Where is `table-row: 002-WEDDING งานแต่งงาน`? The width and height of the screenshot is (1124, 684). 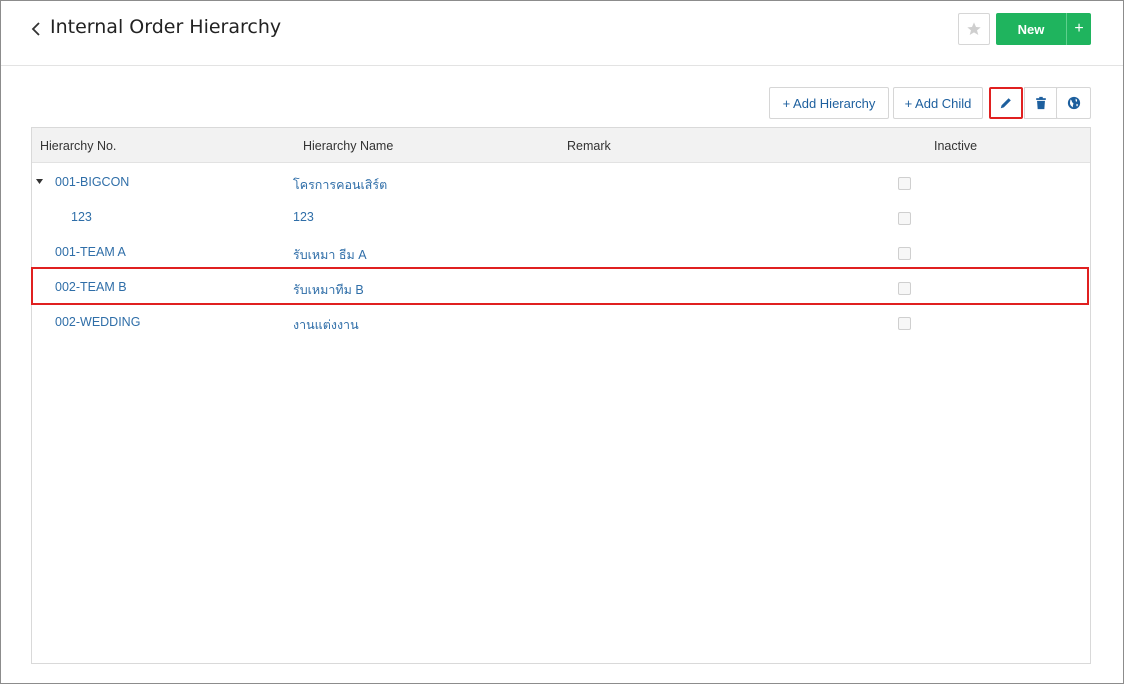
table-row: 002-WEDDING งานแต่งงาน is located at coordinates (561, 321).